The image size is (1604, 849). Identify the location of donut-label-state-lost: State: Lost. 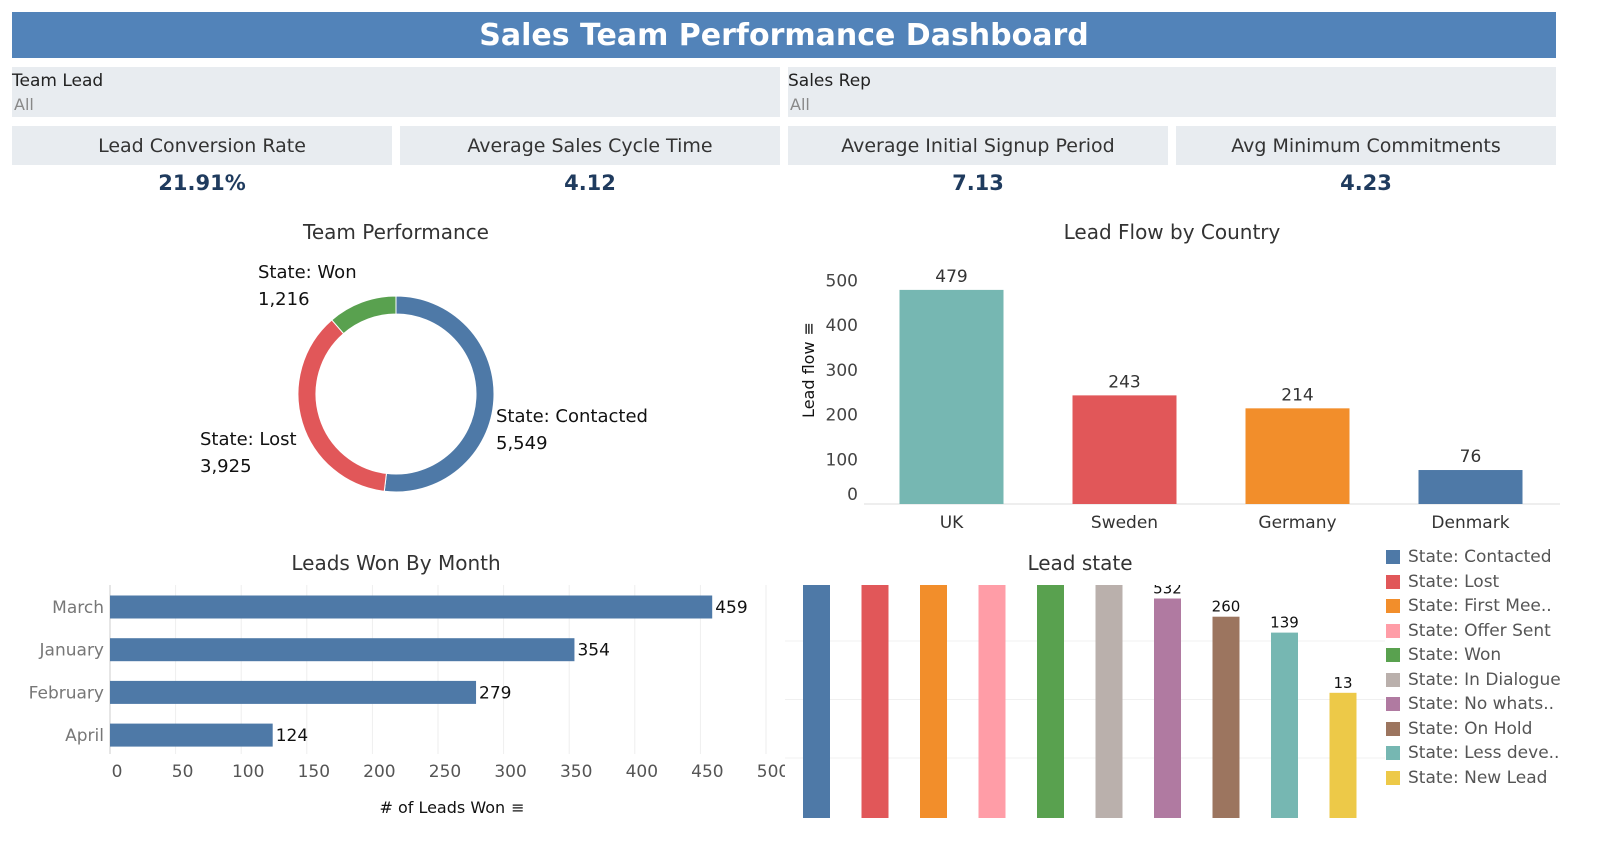
(248, 439).